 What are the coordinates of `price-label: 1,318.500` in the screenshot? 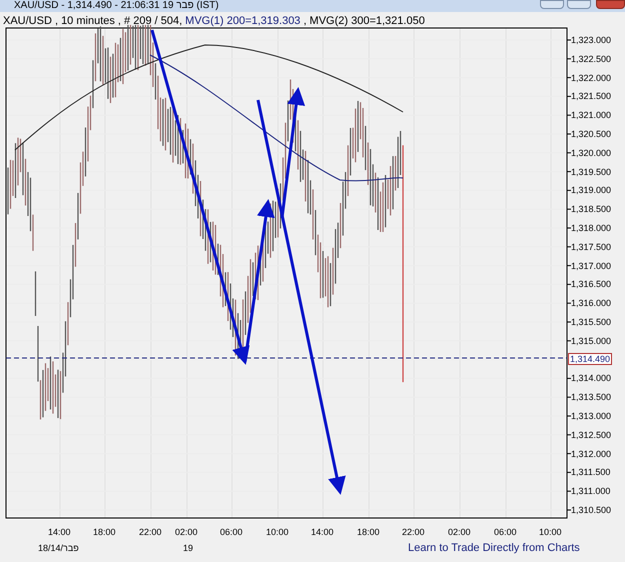 It's located at (591, 209).